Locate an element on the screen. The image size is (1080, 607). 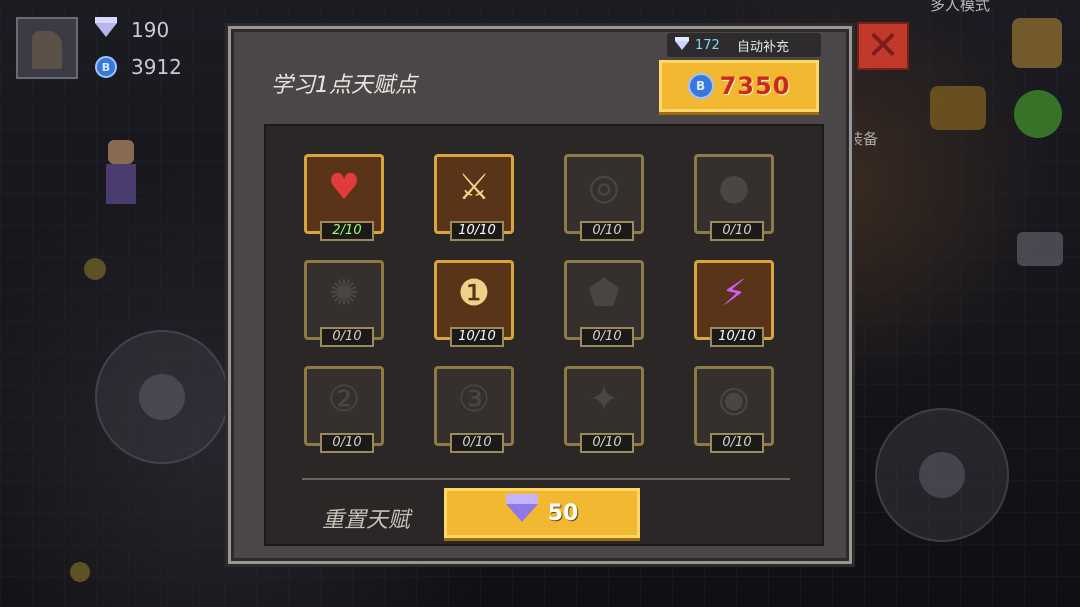
talent-slot: ◎ 0/10 is located at coordinates (604, 197).